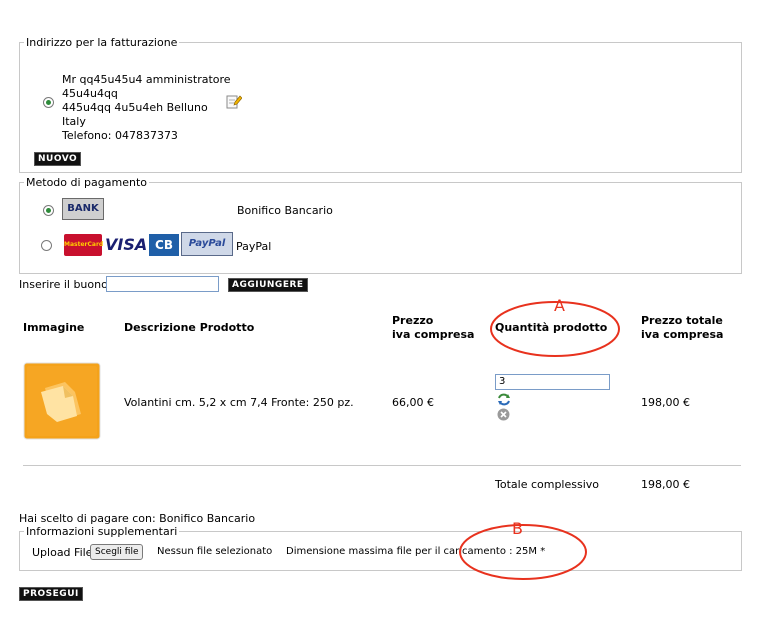  I want to click on annotation-label-b: B, so click(517, 528).